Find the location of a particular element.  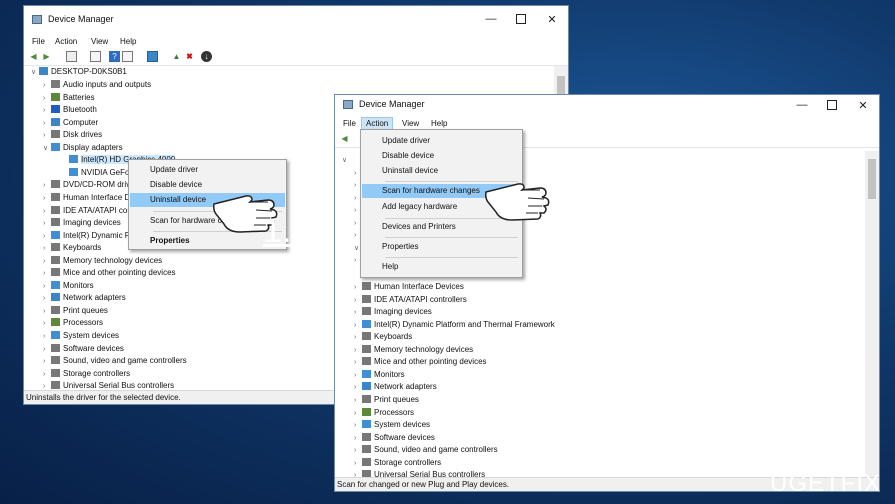

tree-category-item: ∨ Display adapters is located at coordinates (83, 148).